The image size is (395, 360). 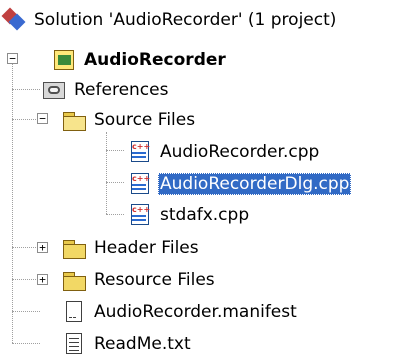 I want to click on tree-node-solution: Solution 'AudioRecorder' (1 project), so click(x=169, y=19).